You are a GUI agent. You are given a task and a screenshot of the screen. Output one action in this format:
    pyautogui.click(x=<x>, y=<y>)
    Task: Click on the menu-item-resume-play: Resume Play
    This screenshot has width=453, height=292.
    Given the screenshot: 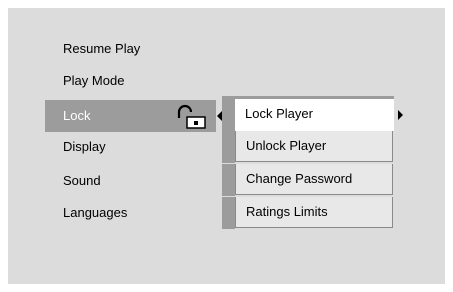 What is the action you would take?
    pyautogui.click(x=101, y=49)
    